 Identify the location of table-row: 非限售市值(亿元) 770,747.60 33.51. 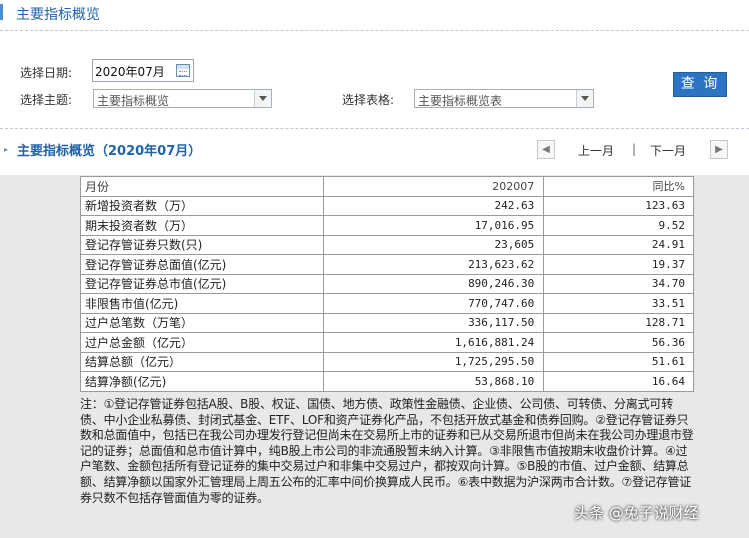
(387, 303).